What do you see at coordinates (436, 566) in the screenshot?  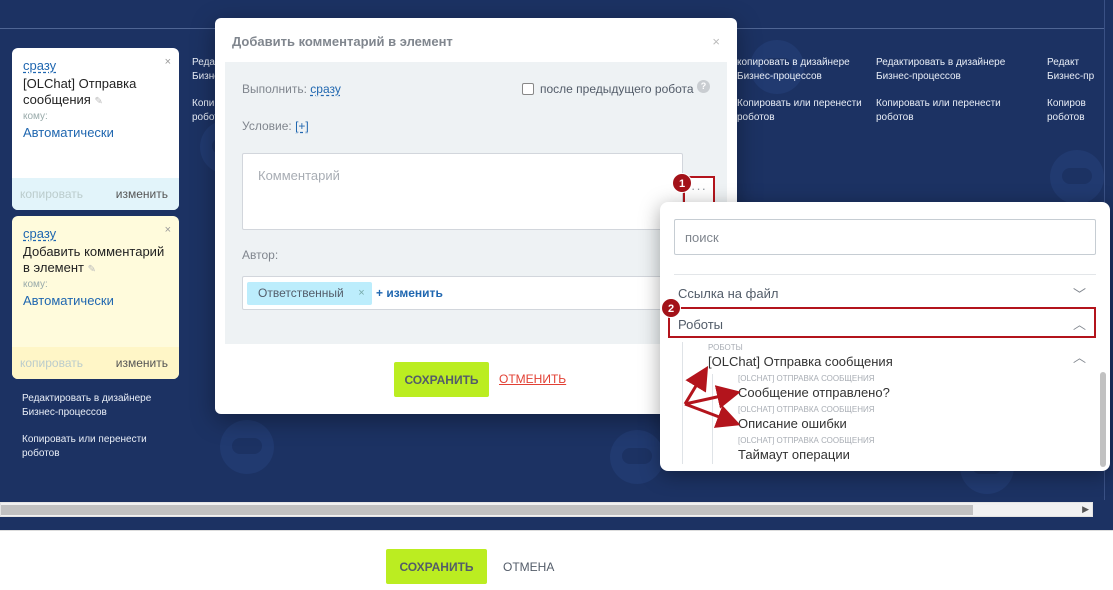 I see `save-button: СОХРАНИТЬ` at bounding box center [436, 566].